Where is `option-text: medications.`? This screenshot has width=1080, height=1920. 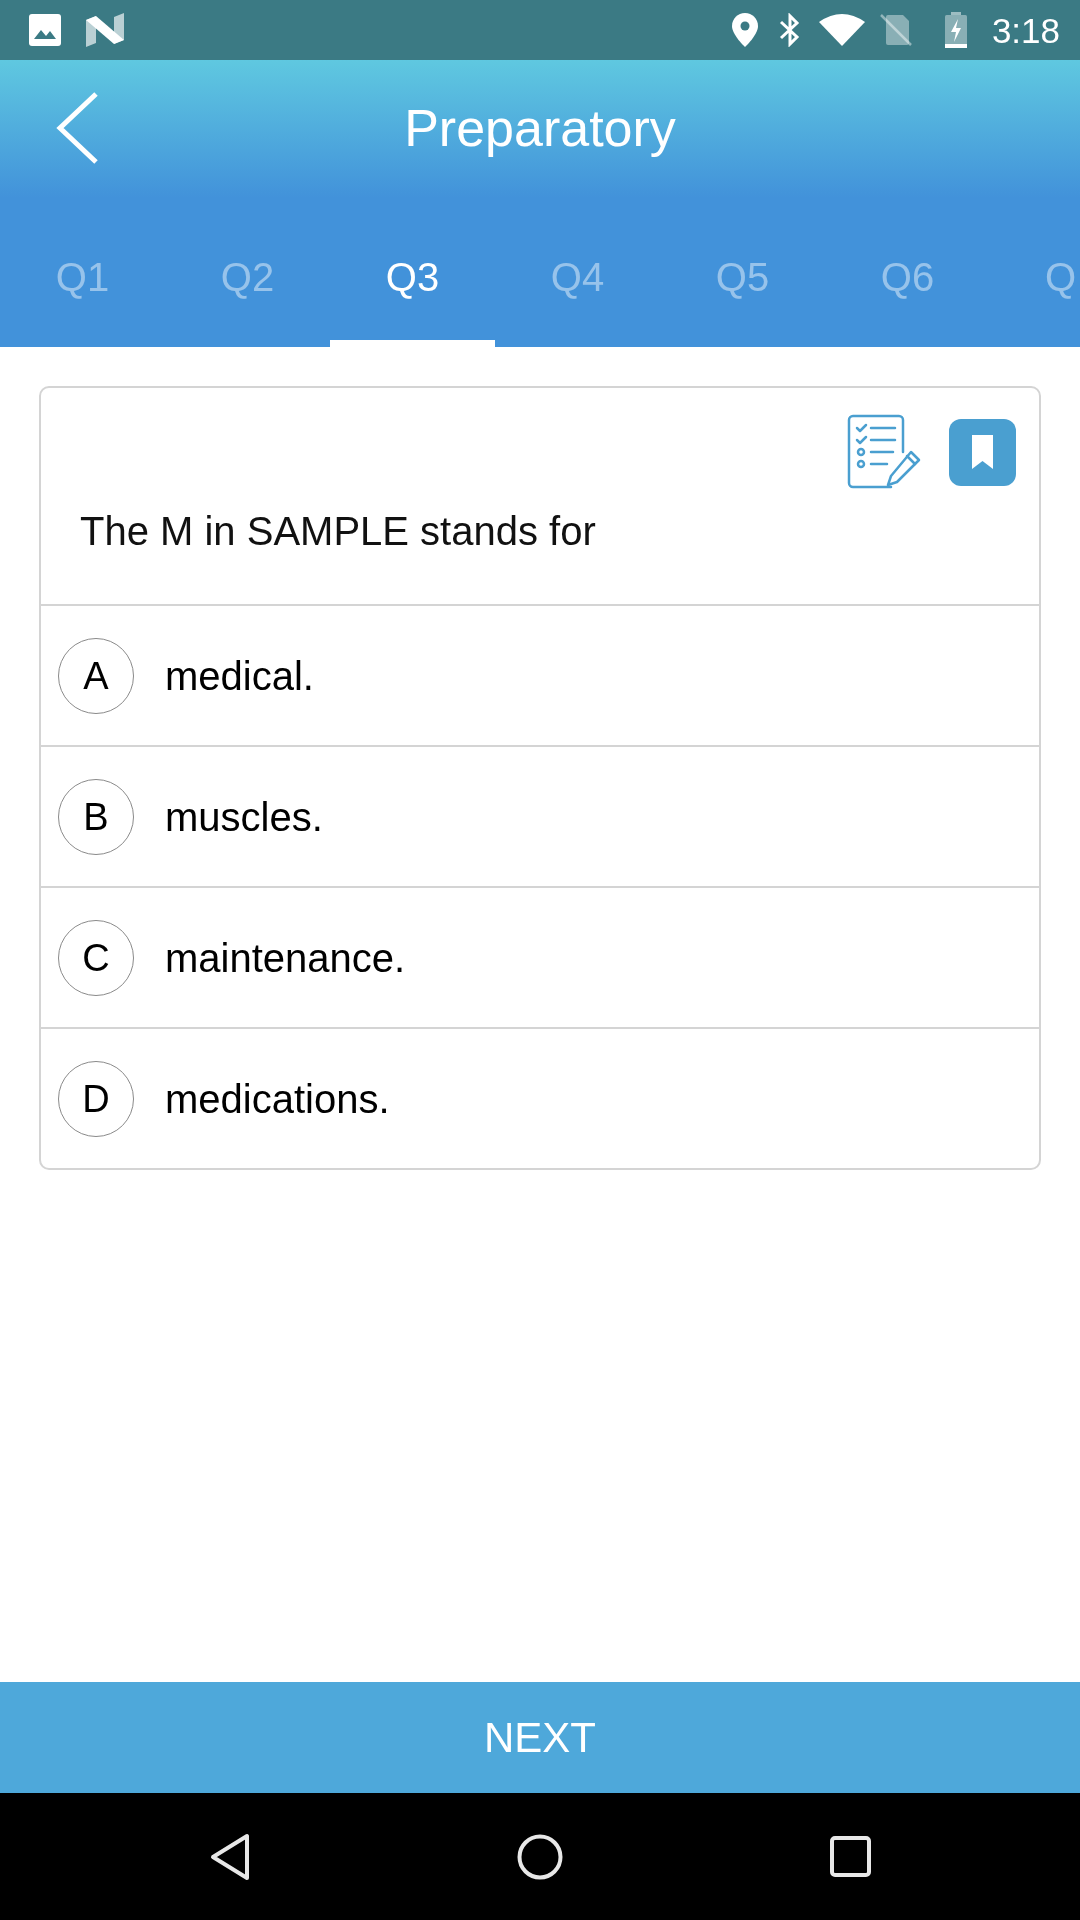 option-text: medications. is located at coordinates (277, 1099).